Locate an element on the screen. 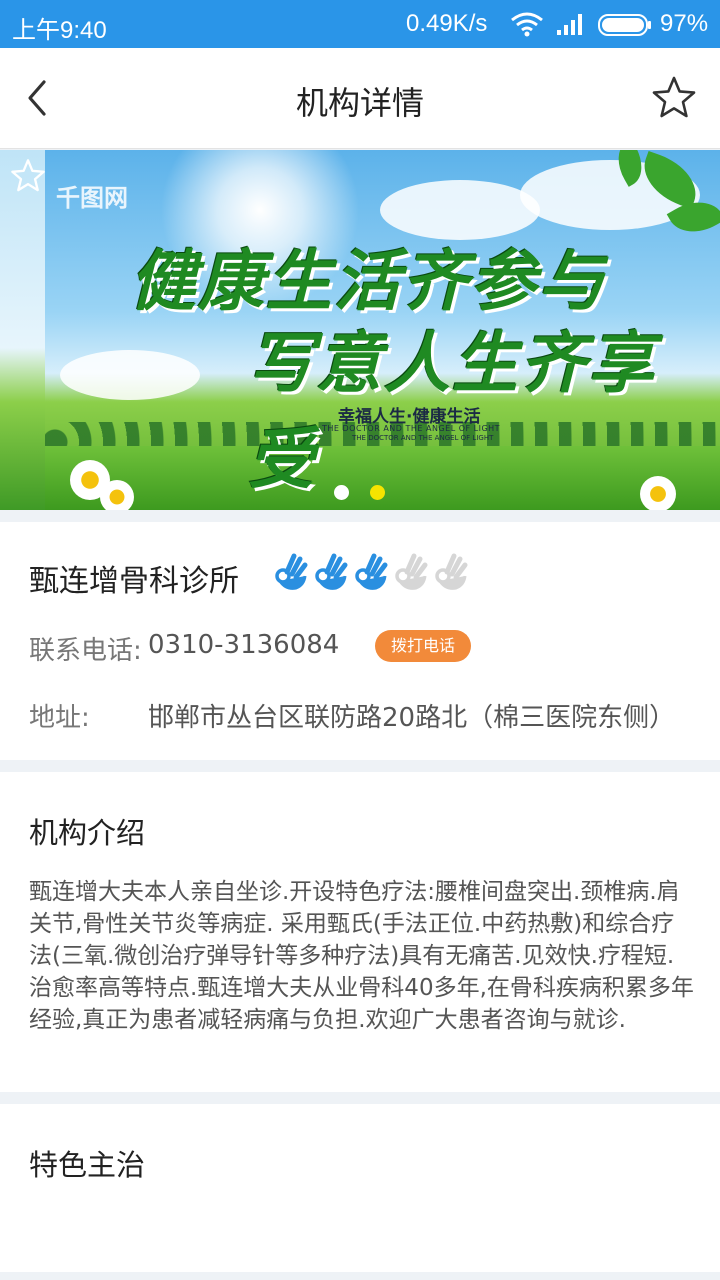 The height and width of the screenshot is (1280, 720). banner-subtitle-en: THE DOCTOR AND THE ANGEL OF LIGHT is located at coordinates (411, 428).